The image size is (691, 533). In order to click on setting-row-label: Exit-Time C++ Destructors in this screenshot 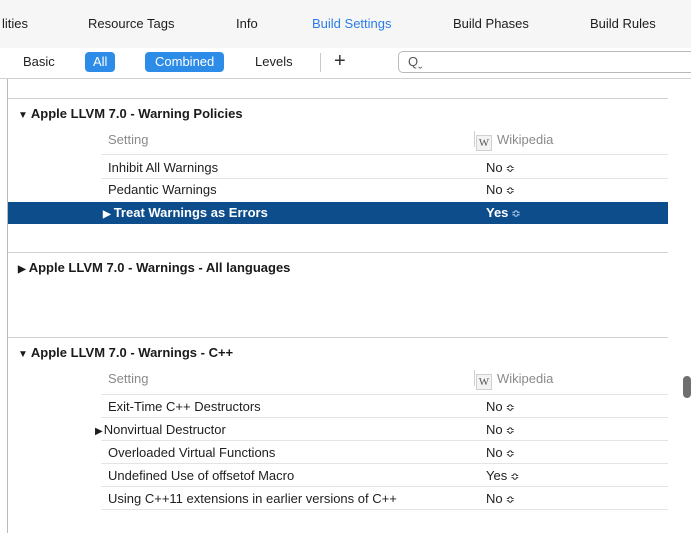, I will do `click(184, 406)`.